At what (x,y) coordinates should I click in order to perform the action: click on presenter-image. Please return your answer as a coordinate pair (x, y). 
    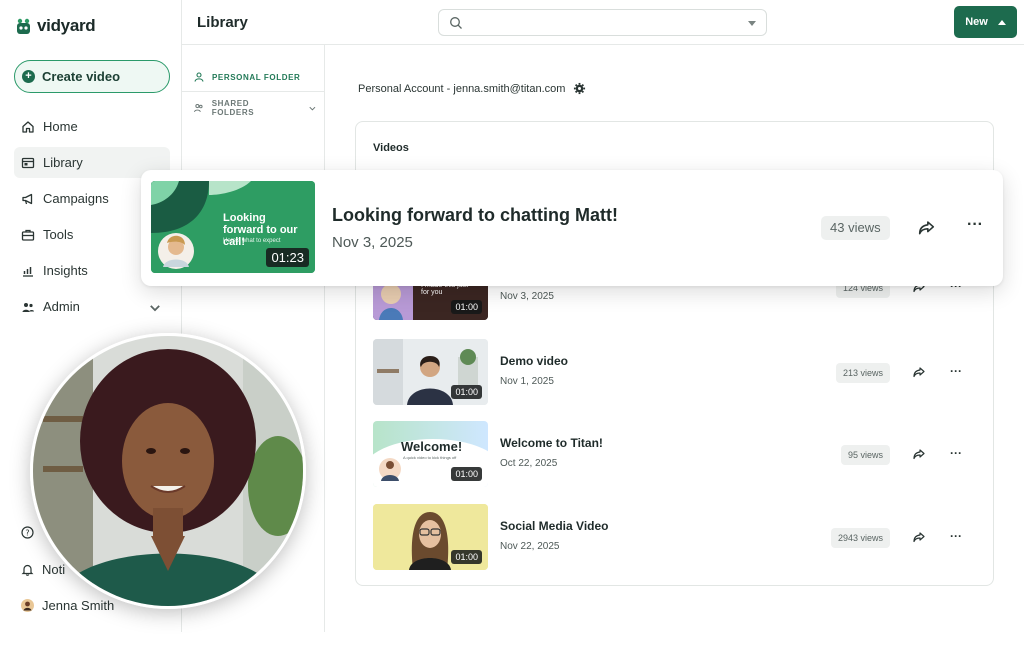
    Looking at the image, I should click on (168, 471).